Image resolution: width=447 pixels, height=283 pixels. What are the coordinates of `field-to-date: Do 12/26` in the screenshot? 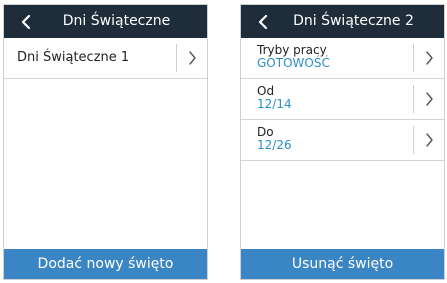 It's located at (342, 140).